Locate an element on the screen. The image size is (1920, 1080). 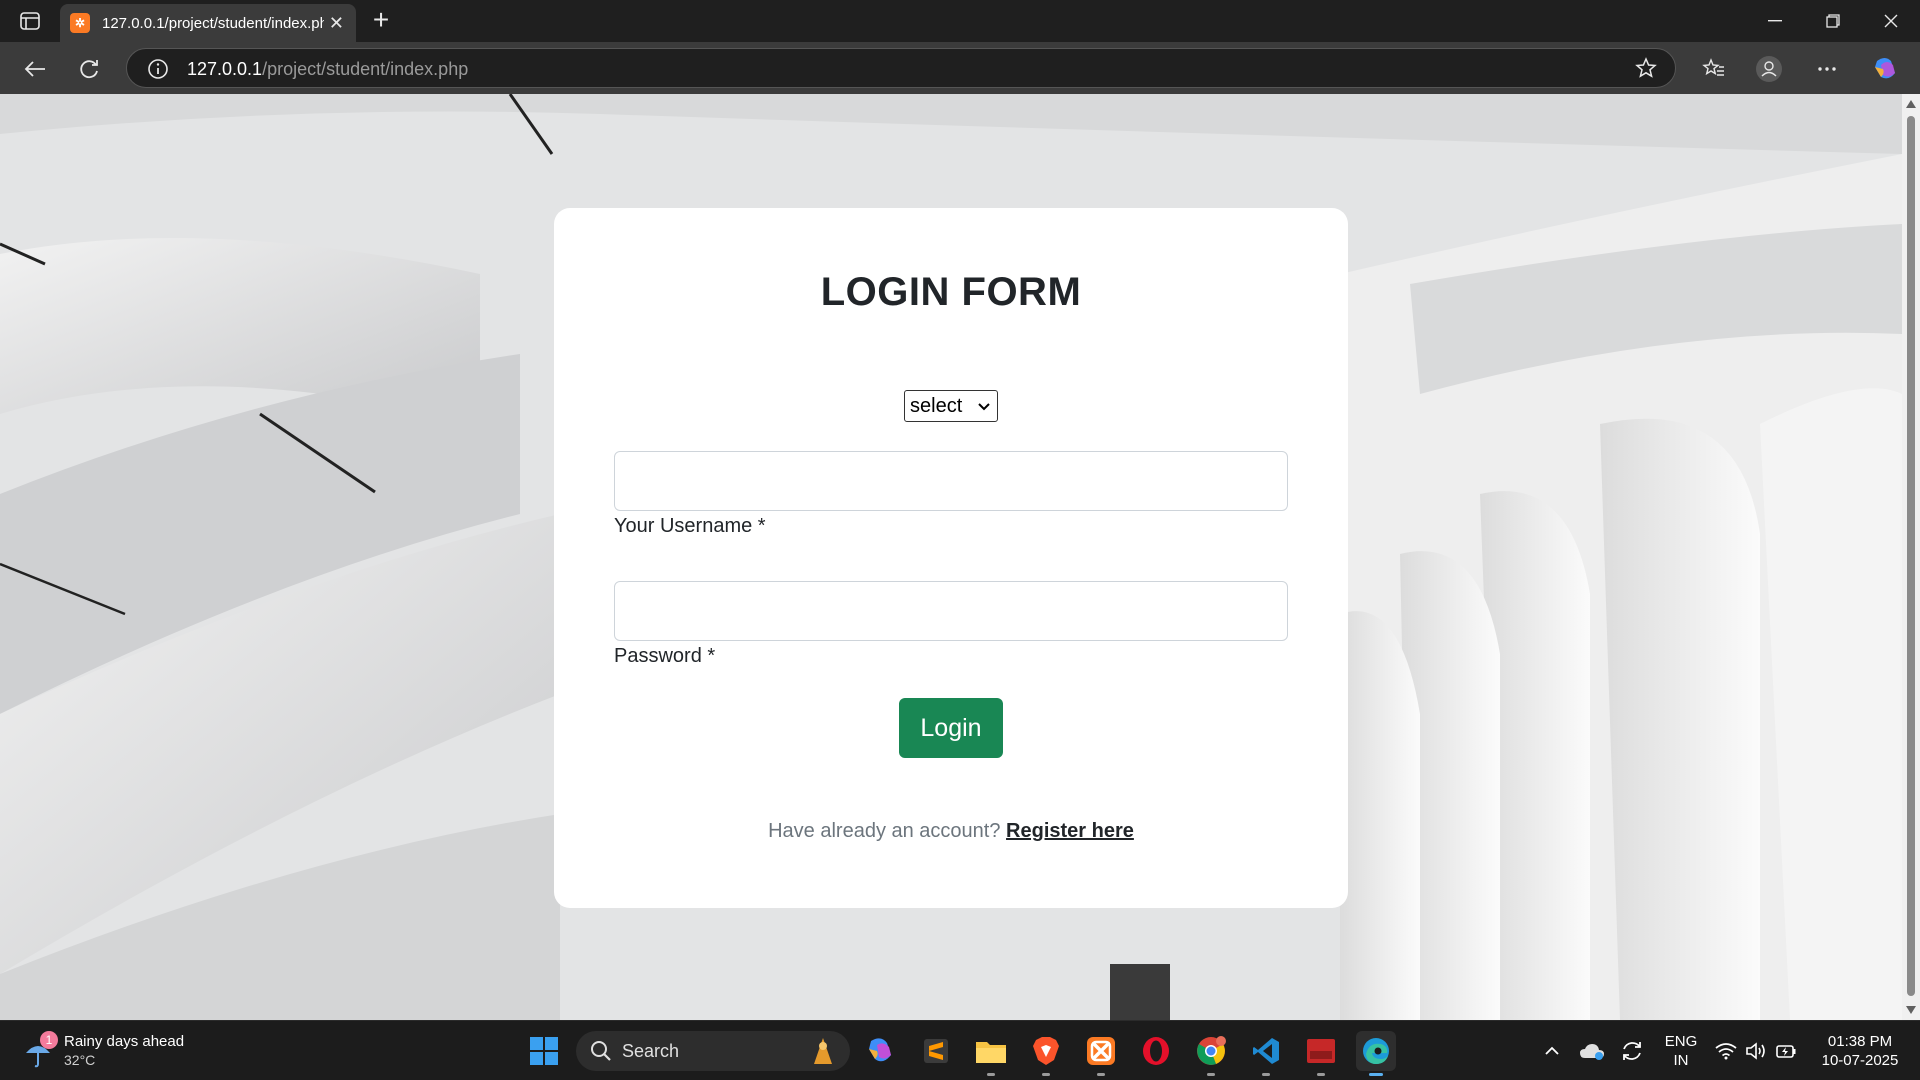
onedrive-icon is located at coordinates (1592, 1051).